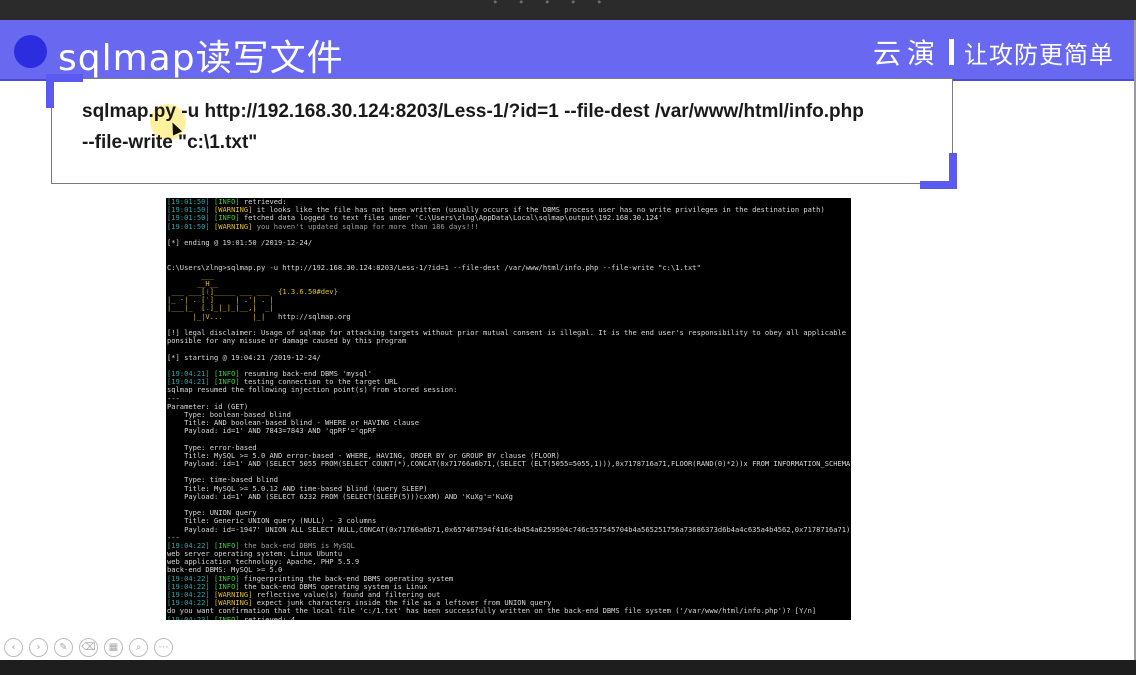 The width and height of the screenshot is (1136, 675). What do you see at coordinates (951, 52) in the screenshot?
I see `brand-divider` at bounding box center [951, 52].